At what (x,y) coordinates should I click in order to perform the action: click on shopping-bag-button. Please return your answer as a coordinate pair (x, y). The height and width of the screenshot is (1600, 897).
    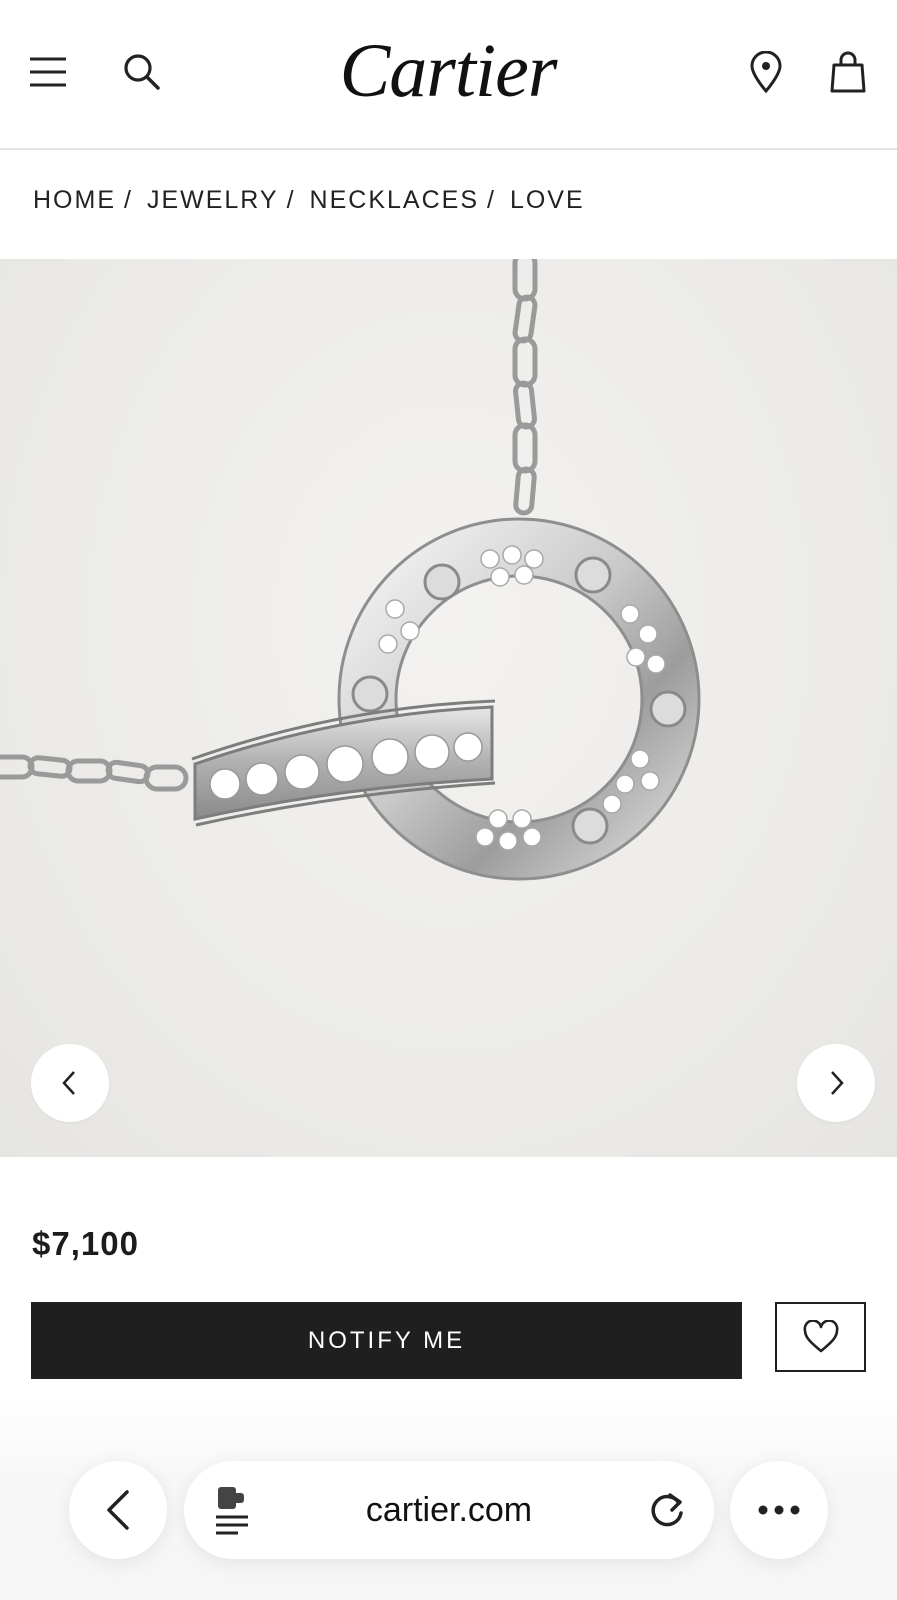
    Looking at the image, I should click on (848, 72).